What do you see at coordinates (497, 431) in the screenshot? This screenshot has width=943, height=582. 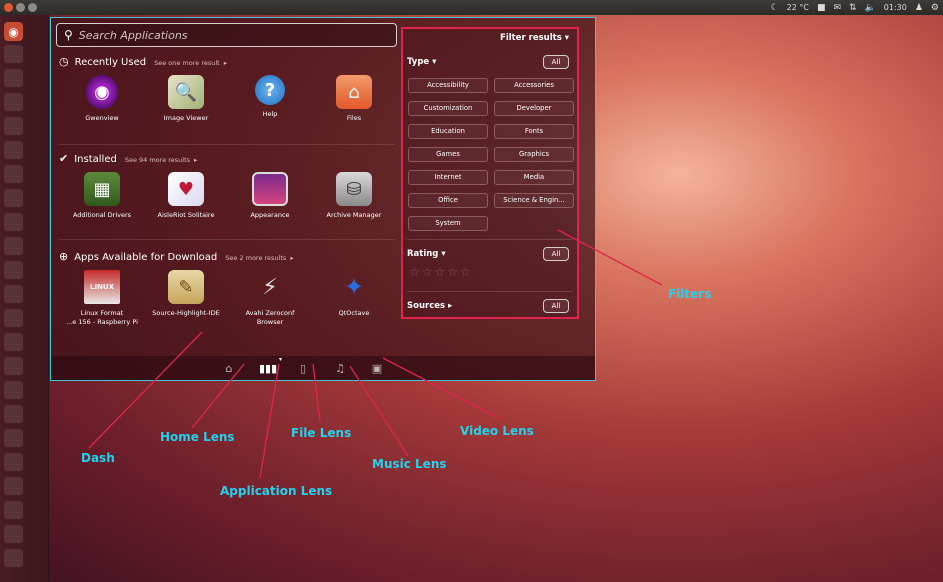 I see `video-lens-annotation: Video Lens` at bounding box center [497, 431].